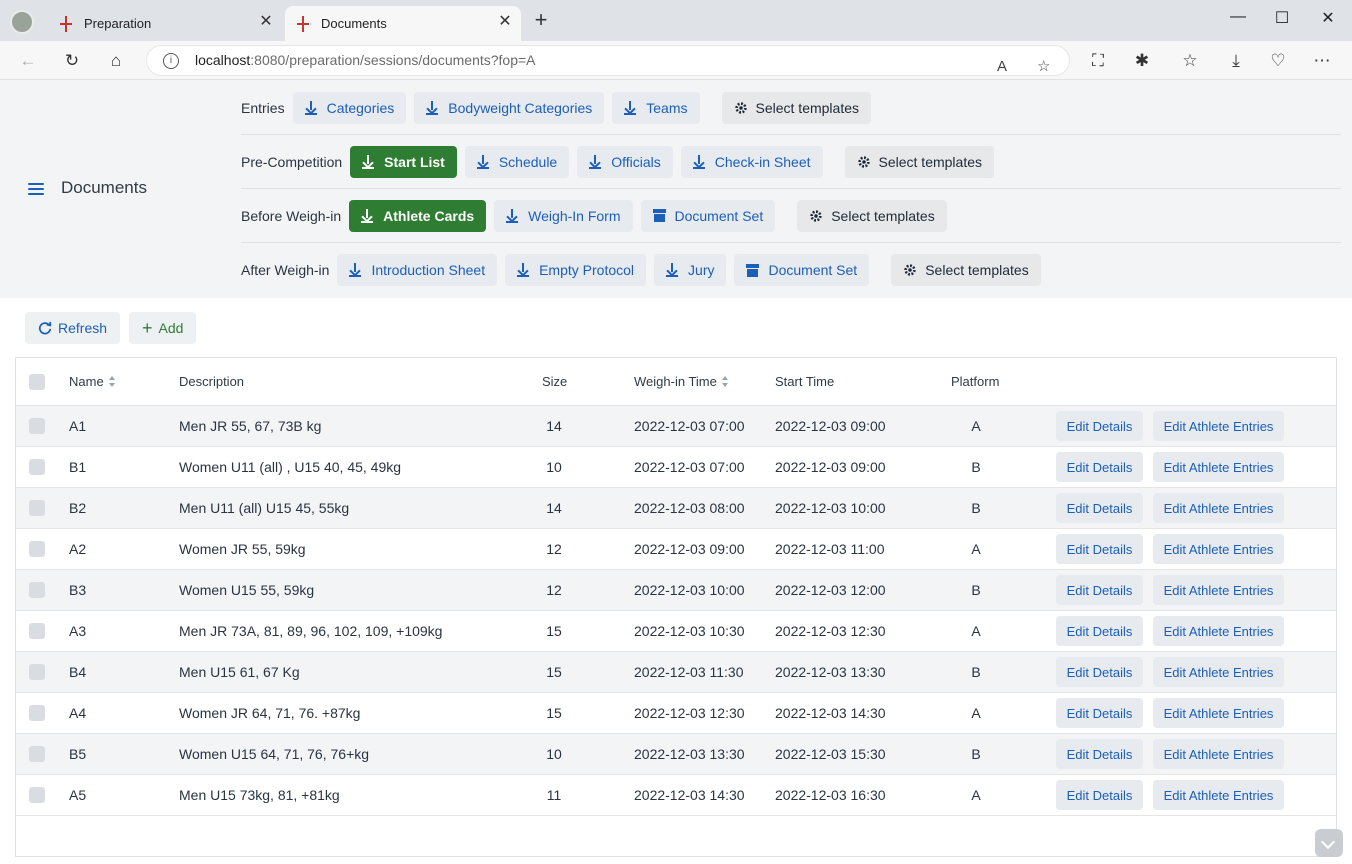 The image size is (1352, 864). What do you see at coordinates (1278, 61) in the screenshot?
I see `browser-essentials-icon: ♡` at bounding box center [1278, 61].